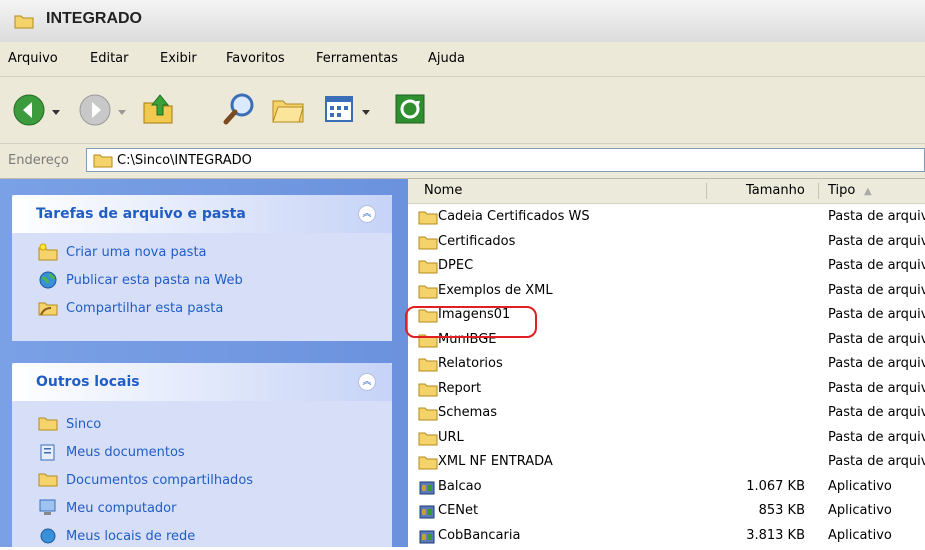 The width and height of the screenshot is (925, 550). What do you see at coordinates (443, 190) in the screenshot?
I see `column-name: Nome` at bounding box center [443, 190].